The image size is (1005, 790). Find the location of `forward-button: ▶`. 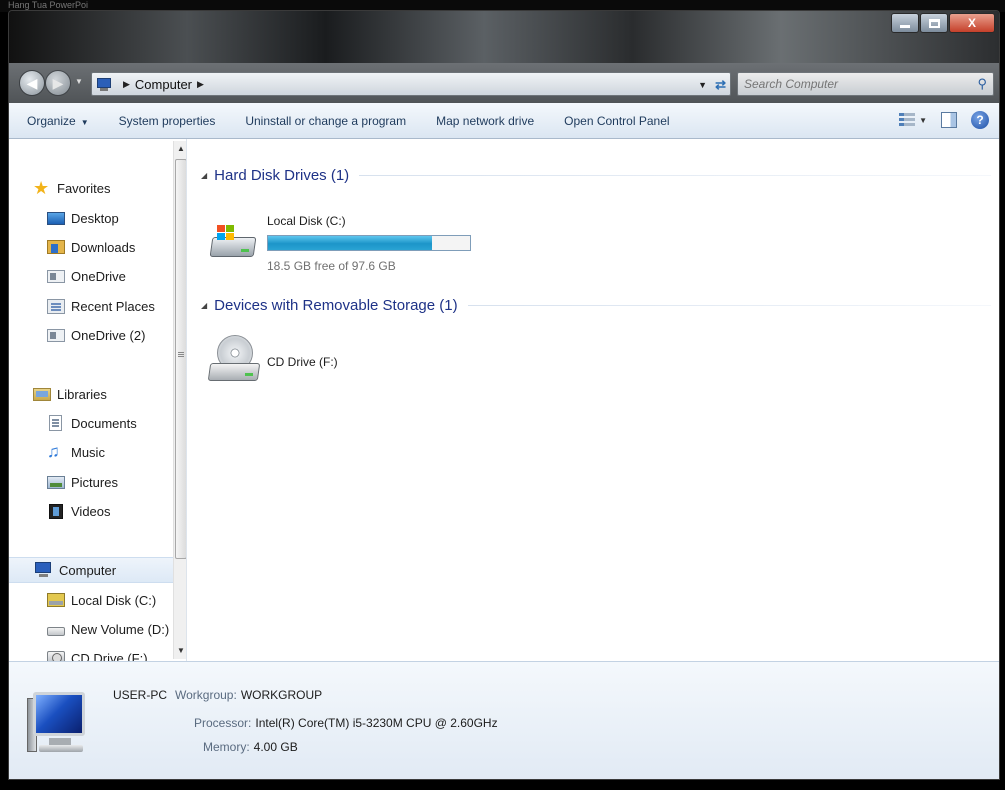

forward-button: ▶ is located at coordinates (58, 83).